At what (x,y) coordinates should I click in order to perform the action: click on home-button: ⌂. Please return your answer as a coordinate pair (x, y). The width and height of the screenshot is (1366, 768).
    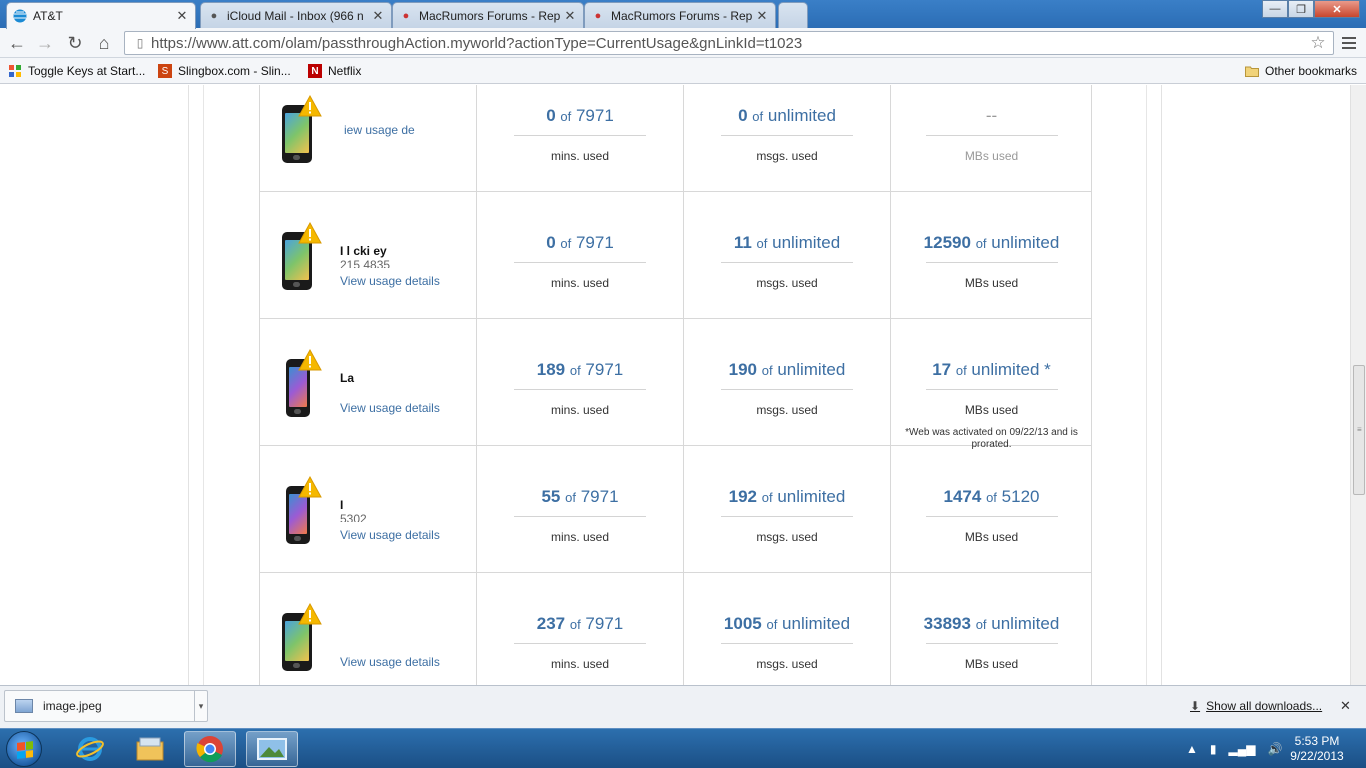
    Looking at the image, I should click on (104, 43).